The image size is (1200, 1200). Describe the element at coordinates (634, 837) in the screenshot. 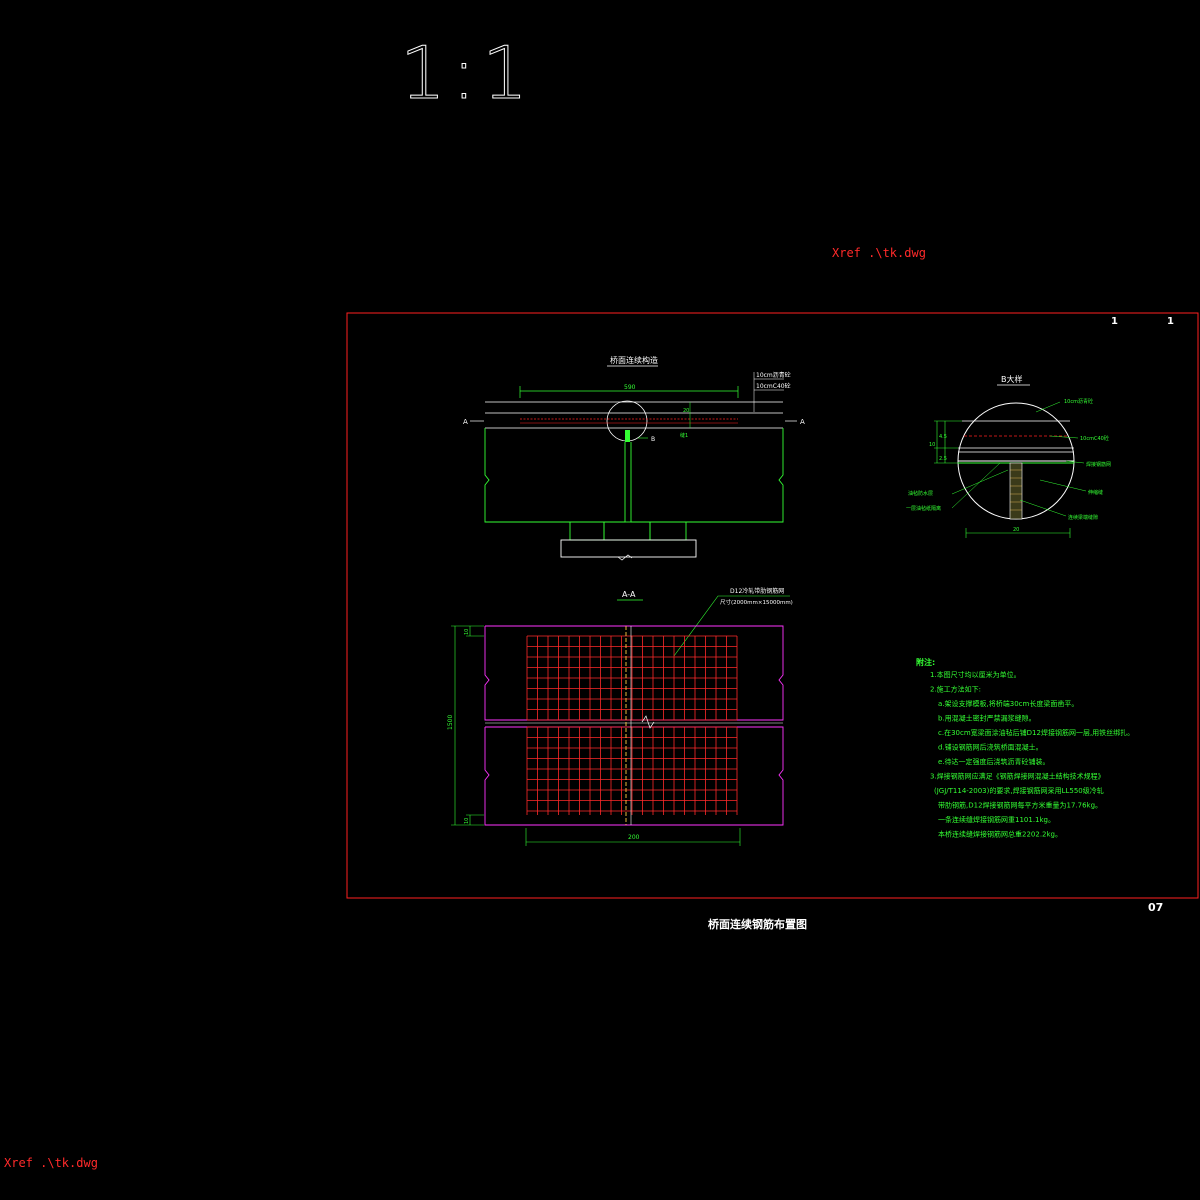

I see `section-aa-dim-width: 200` at that location.